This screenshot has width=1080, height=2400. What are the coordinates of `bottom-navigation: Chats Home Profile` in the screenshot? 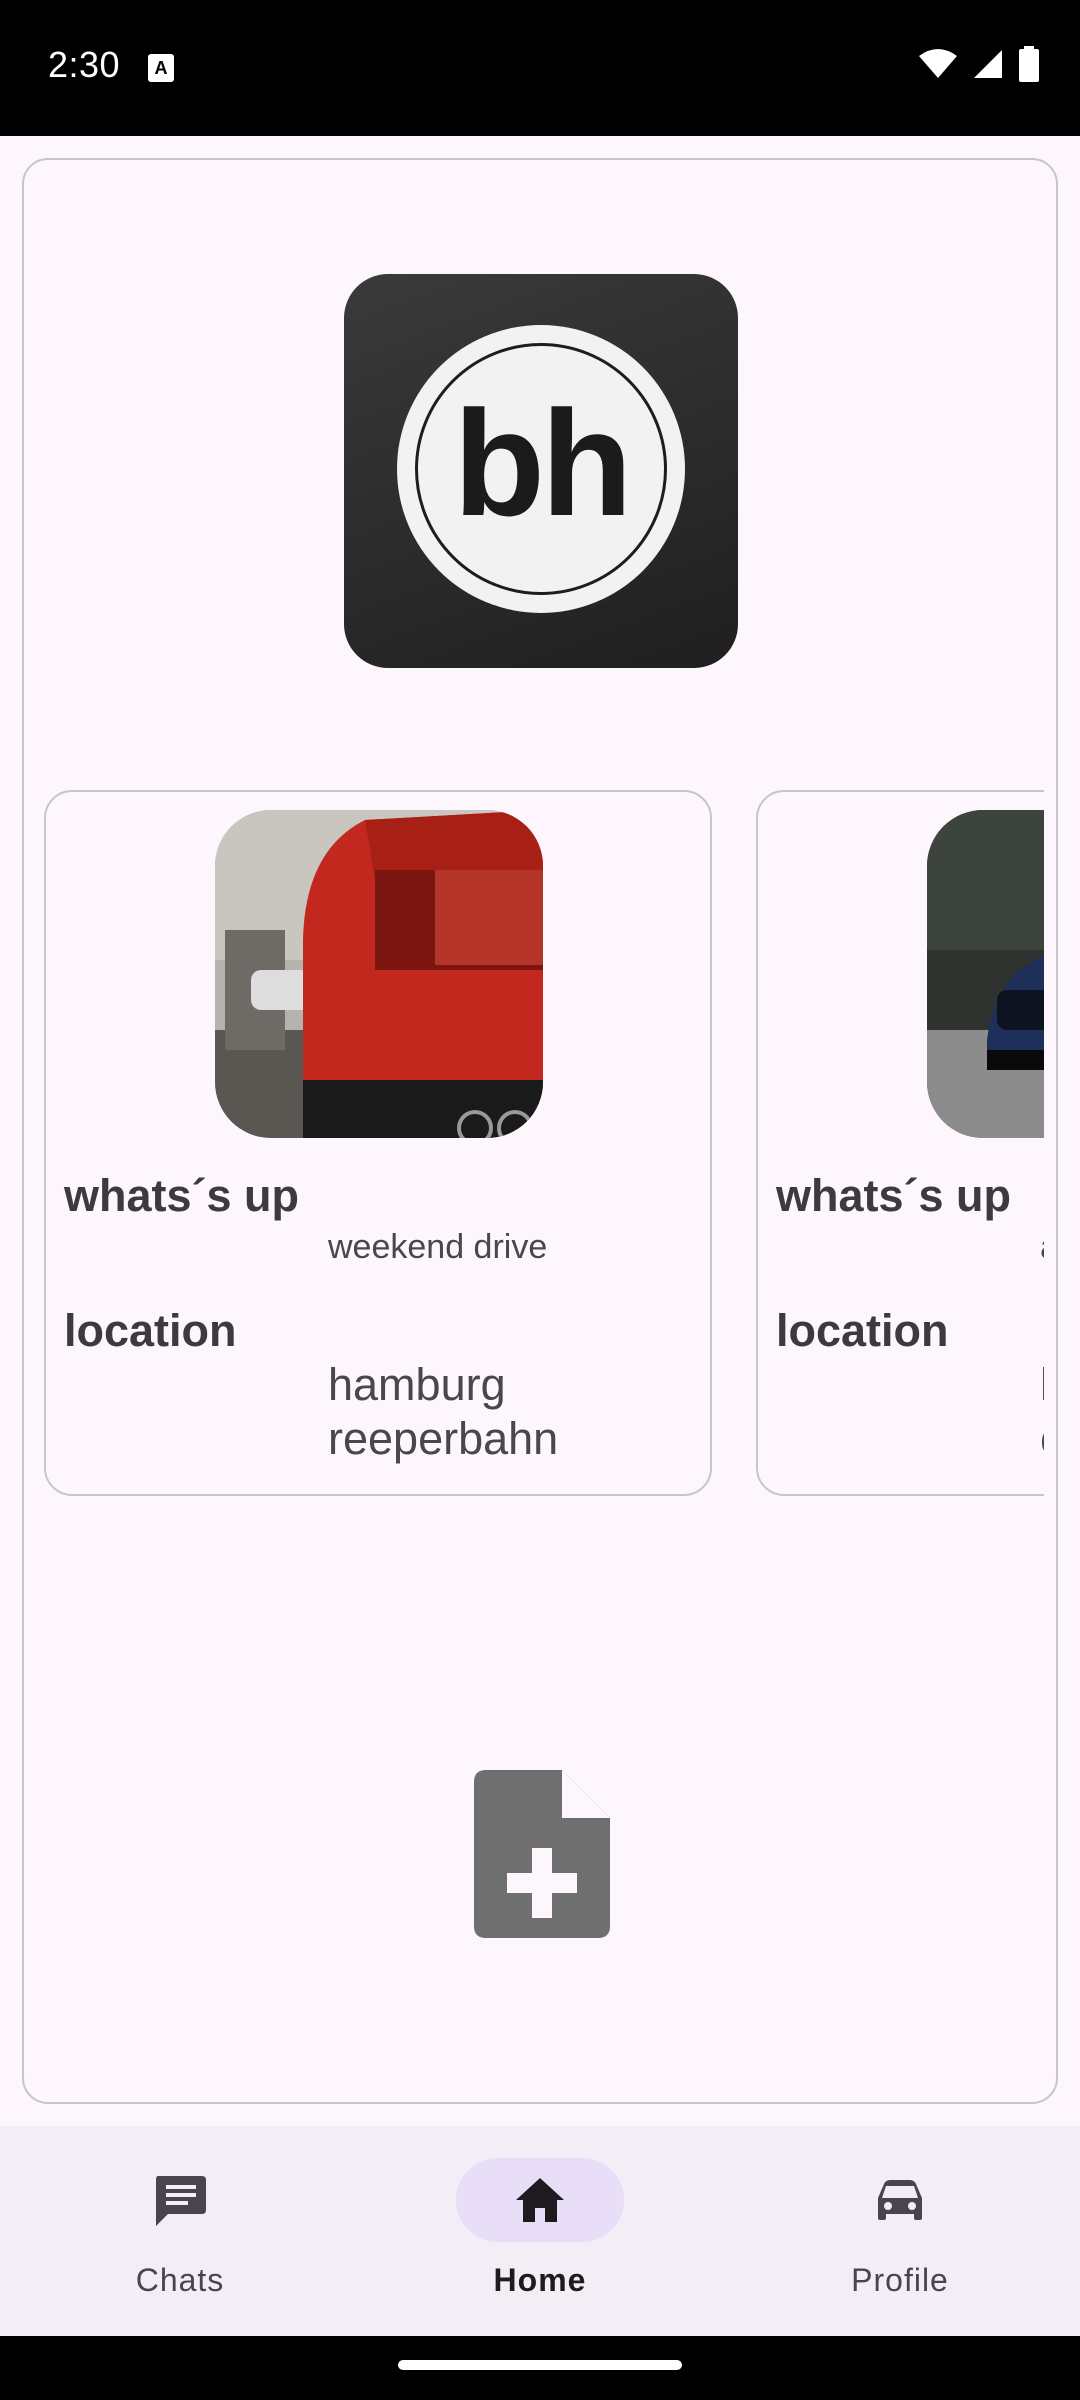 It's located at (540, 2231).